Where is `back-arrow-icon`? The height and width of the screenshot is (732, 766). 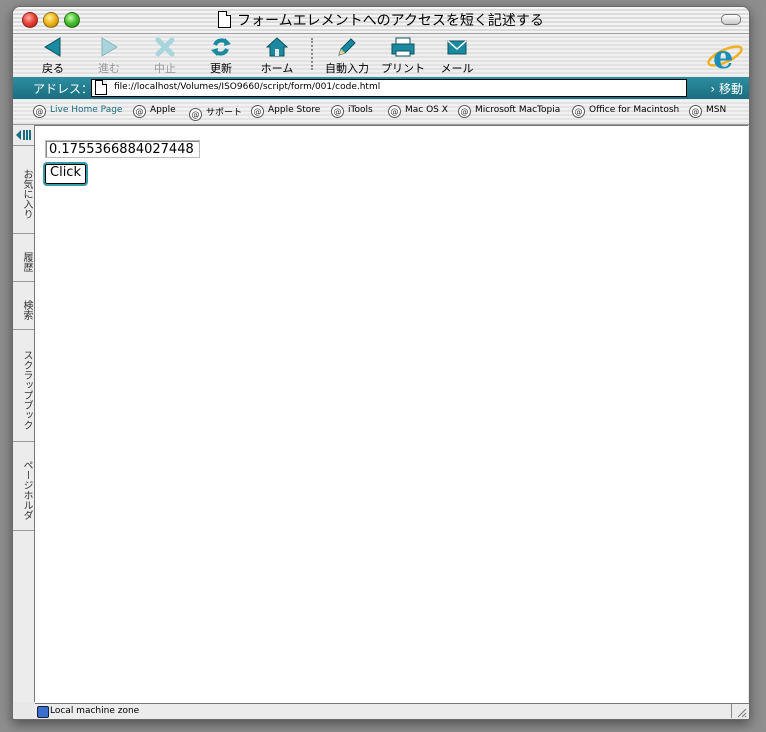 back-arrow-icon is located at coordinates (52, 47).